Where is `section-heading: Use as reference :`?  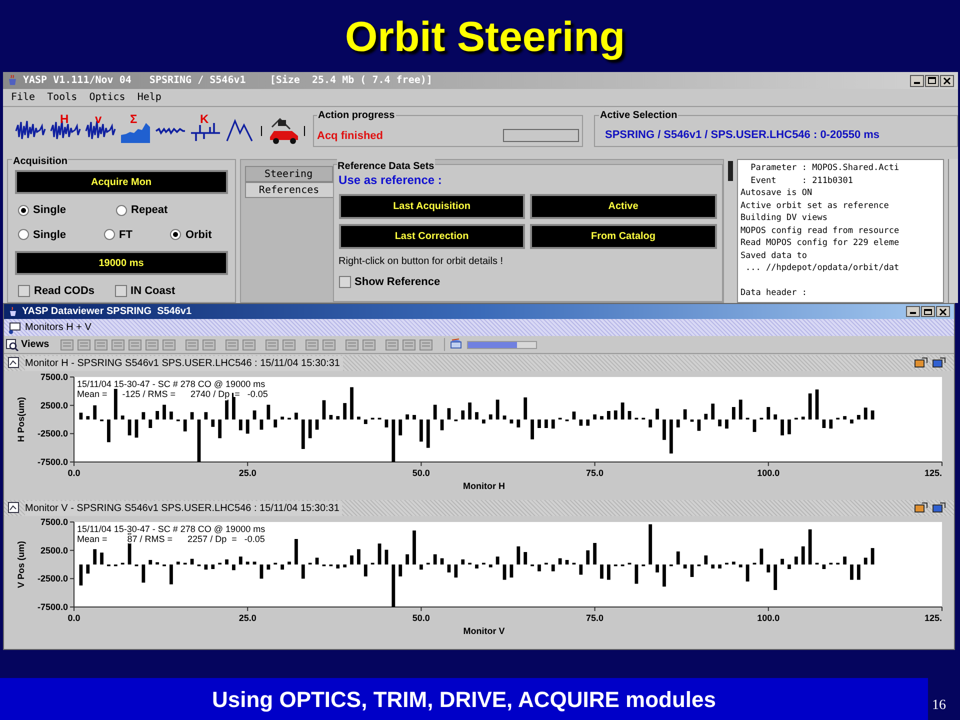
section-heading: Use as reference : is located at coordinates (390, 180).